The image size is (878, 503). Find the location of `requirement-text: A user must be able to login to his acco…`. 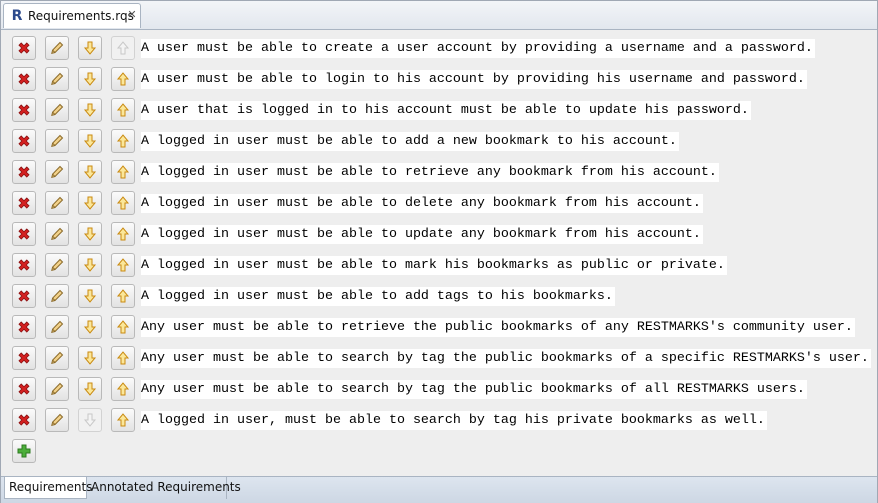

requirement-text: A user must be able to login to his acco… is located at coordinates (474, 79).